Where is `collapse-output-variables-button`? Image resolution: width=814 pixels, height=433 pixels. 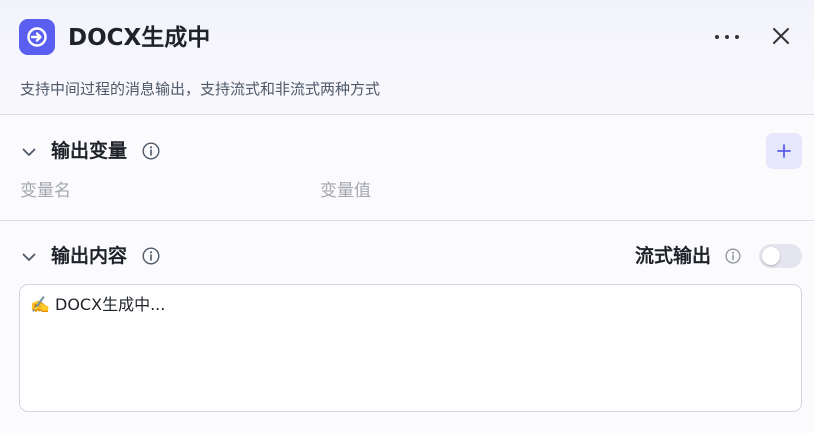
collapse-output-variables-button is located at coordinates (29, 152).